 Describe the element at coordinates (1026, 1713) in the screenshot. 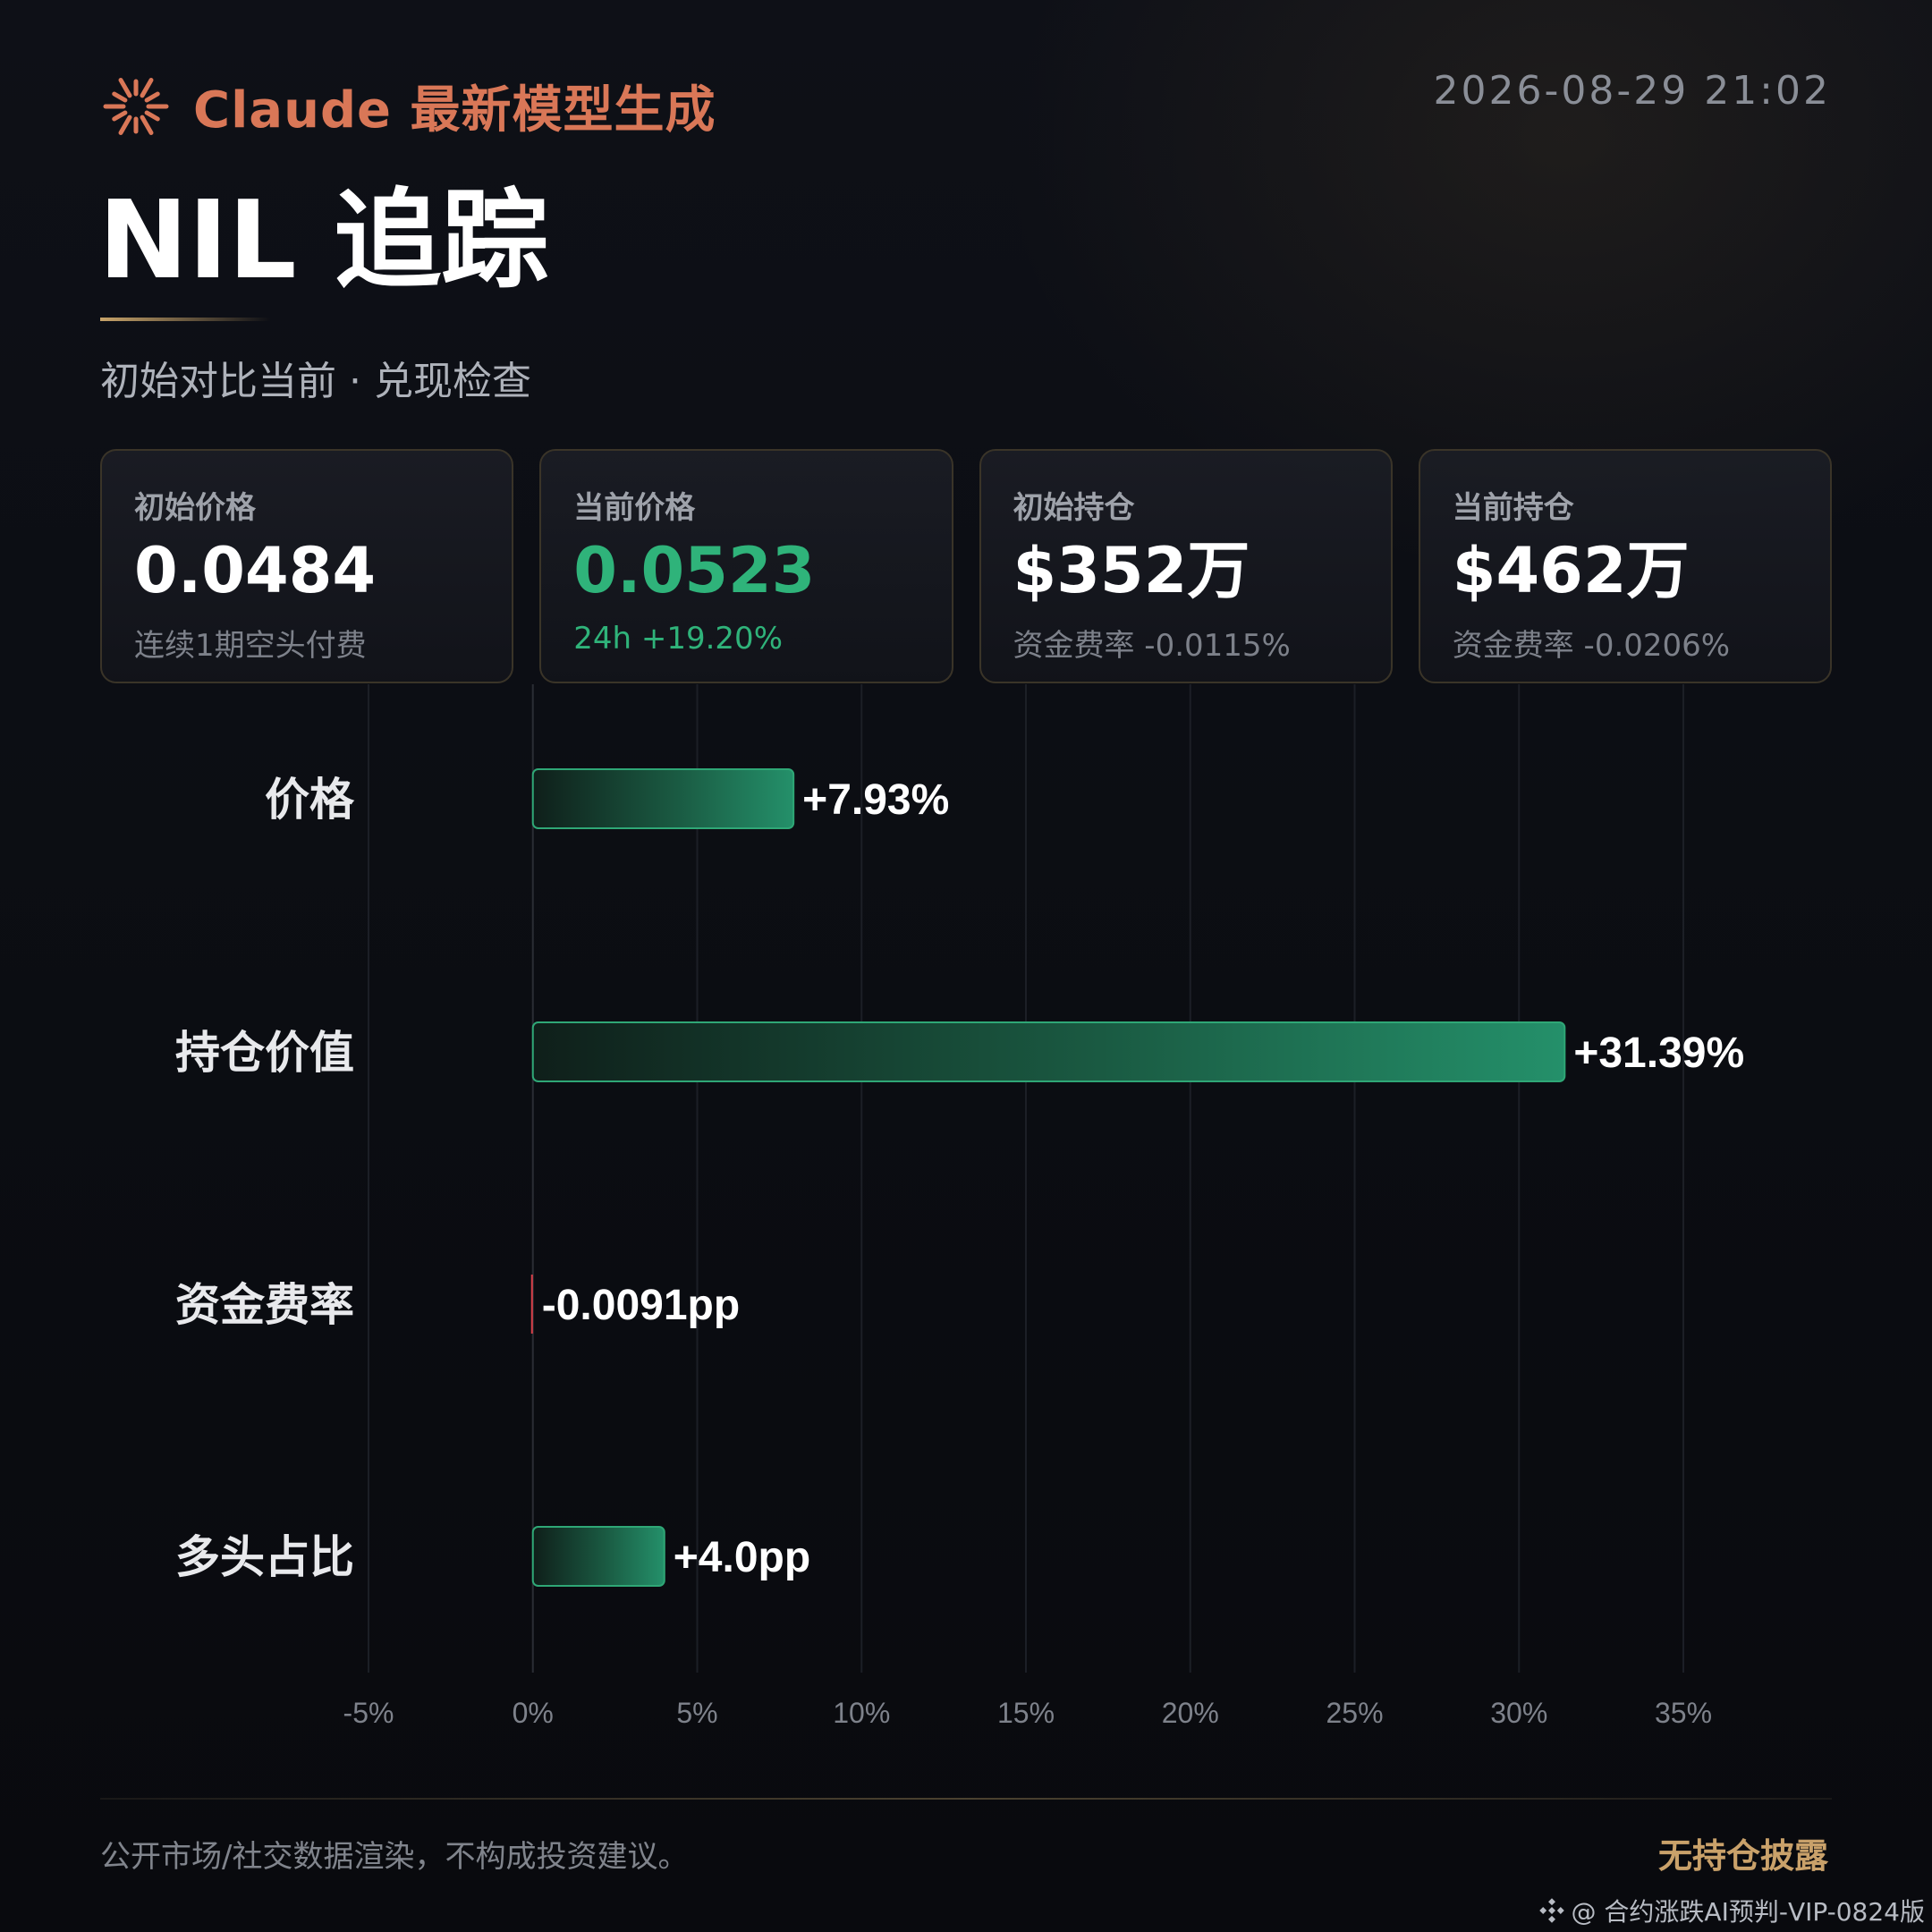

I see `x-tick-label: 15%` at that location.